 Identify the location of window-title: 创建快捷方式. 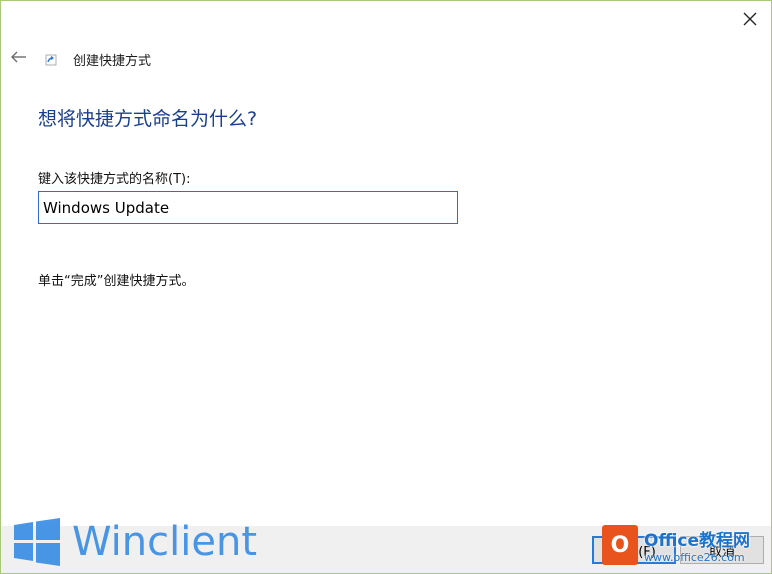
(112, 61).